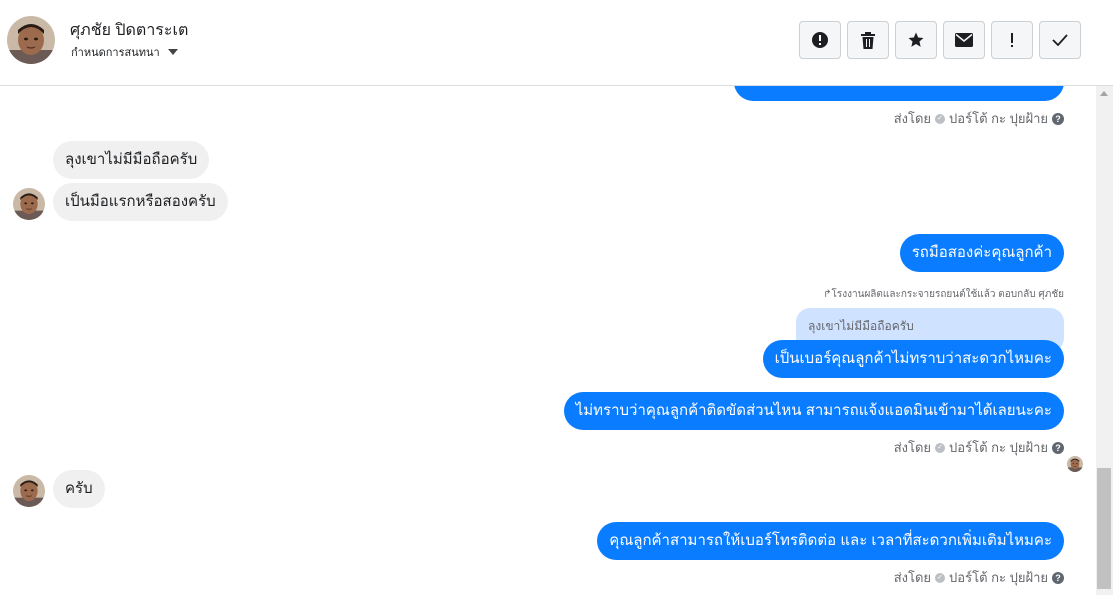  What do you see at coordinates (131, 160) in the screenshot?
I see `incoming-message: ลุงเขาไม่มีมือถือครับ` at bounding box center [131, 160].